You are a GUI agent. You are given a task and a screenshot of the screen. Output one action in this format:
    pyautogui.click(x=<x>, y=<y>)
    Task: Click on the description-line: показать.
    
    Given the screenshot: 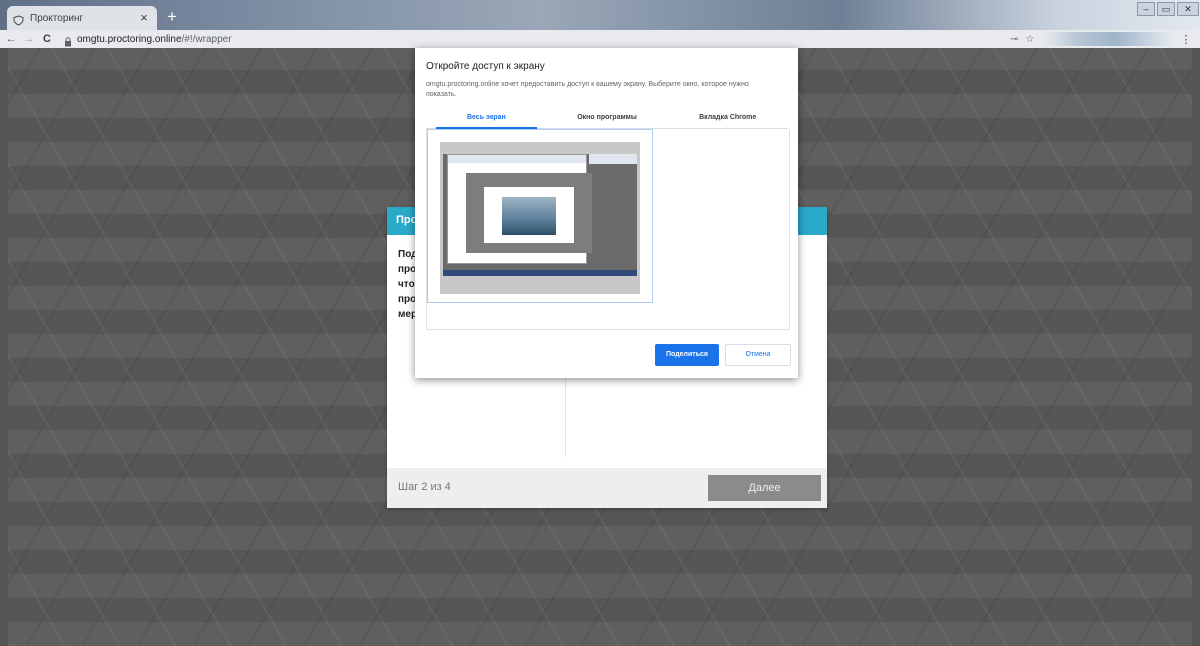 What is the action you would take?
    pyautogui.click(x=441, y=94)
    